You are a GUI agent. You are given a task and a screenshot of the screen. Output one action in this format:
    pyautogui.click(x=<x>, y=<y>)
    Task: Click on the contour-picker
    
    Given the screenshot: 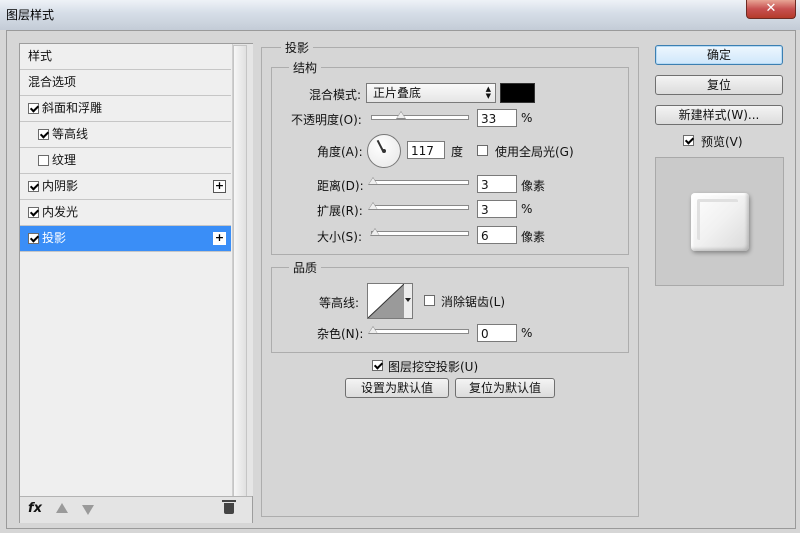 What is the action you would take?
    pyautogui.click(x=386, y=301)
    